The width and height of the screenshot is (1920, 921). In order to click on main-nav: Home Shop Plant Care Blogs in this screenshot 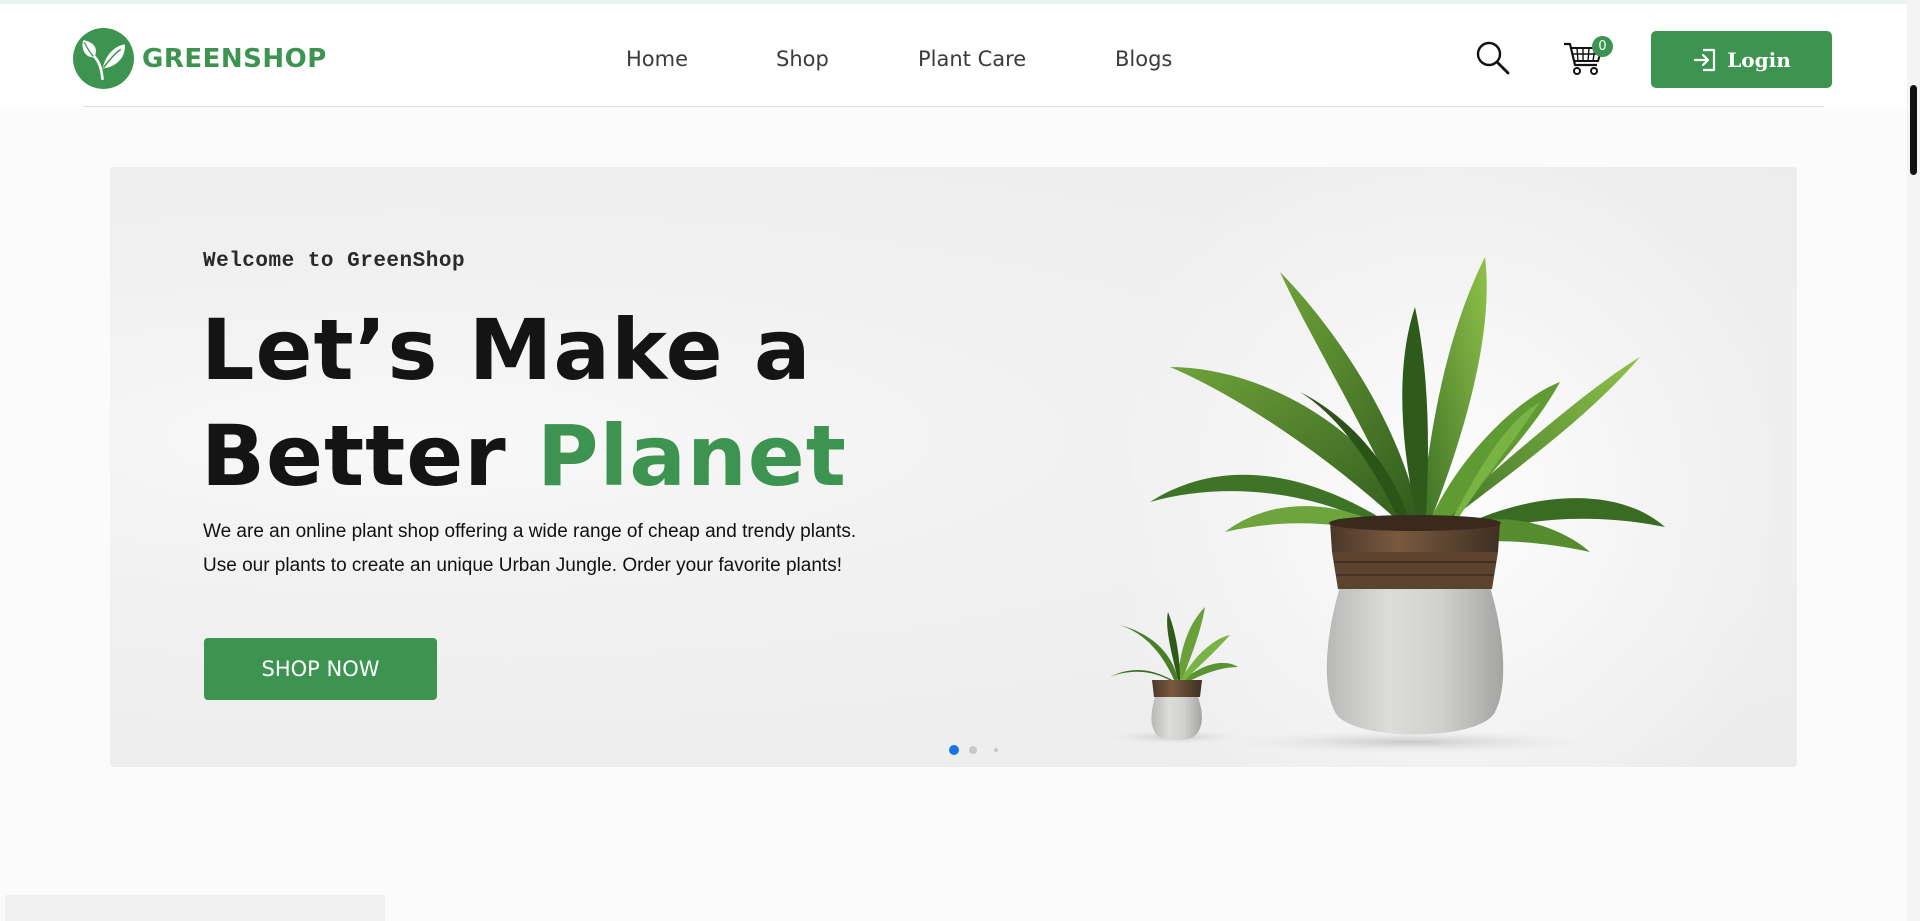, I will do `click(953, 62)`.